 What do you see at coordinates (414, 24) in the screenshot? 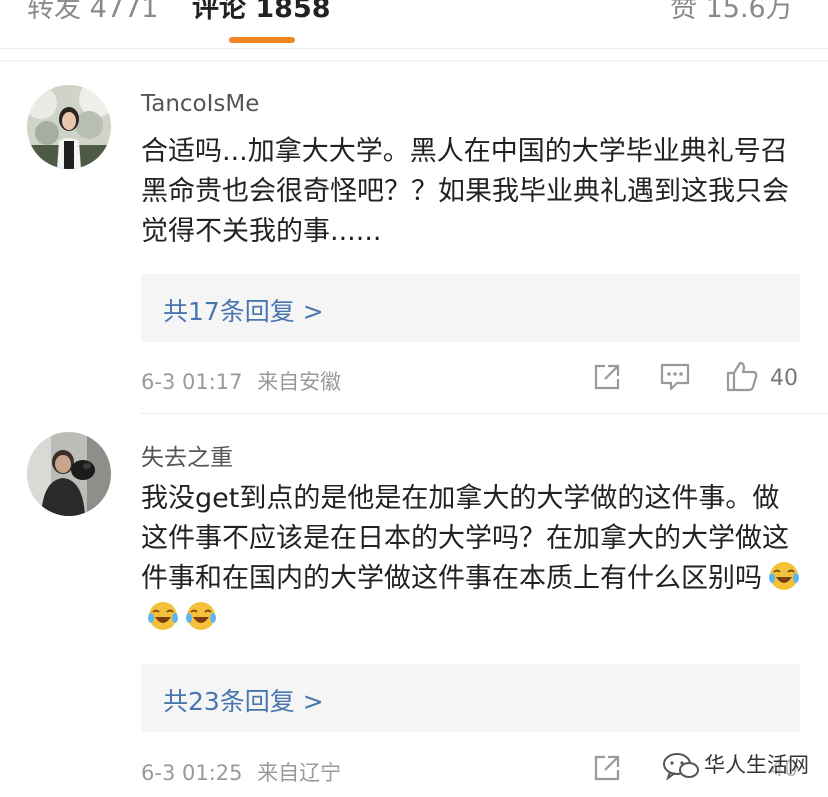
I see `tab-bar: 转发 4771 评论 1858 赞 15.6万` at bounding box center [414, 24].